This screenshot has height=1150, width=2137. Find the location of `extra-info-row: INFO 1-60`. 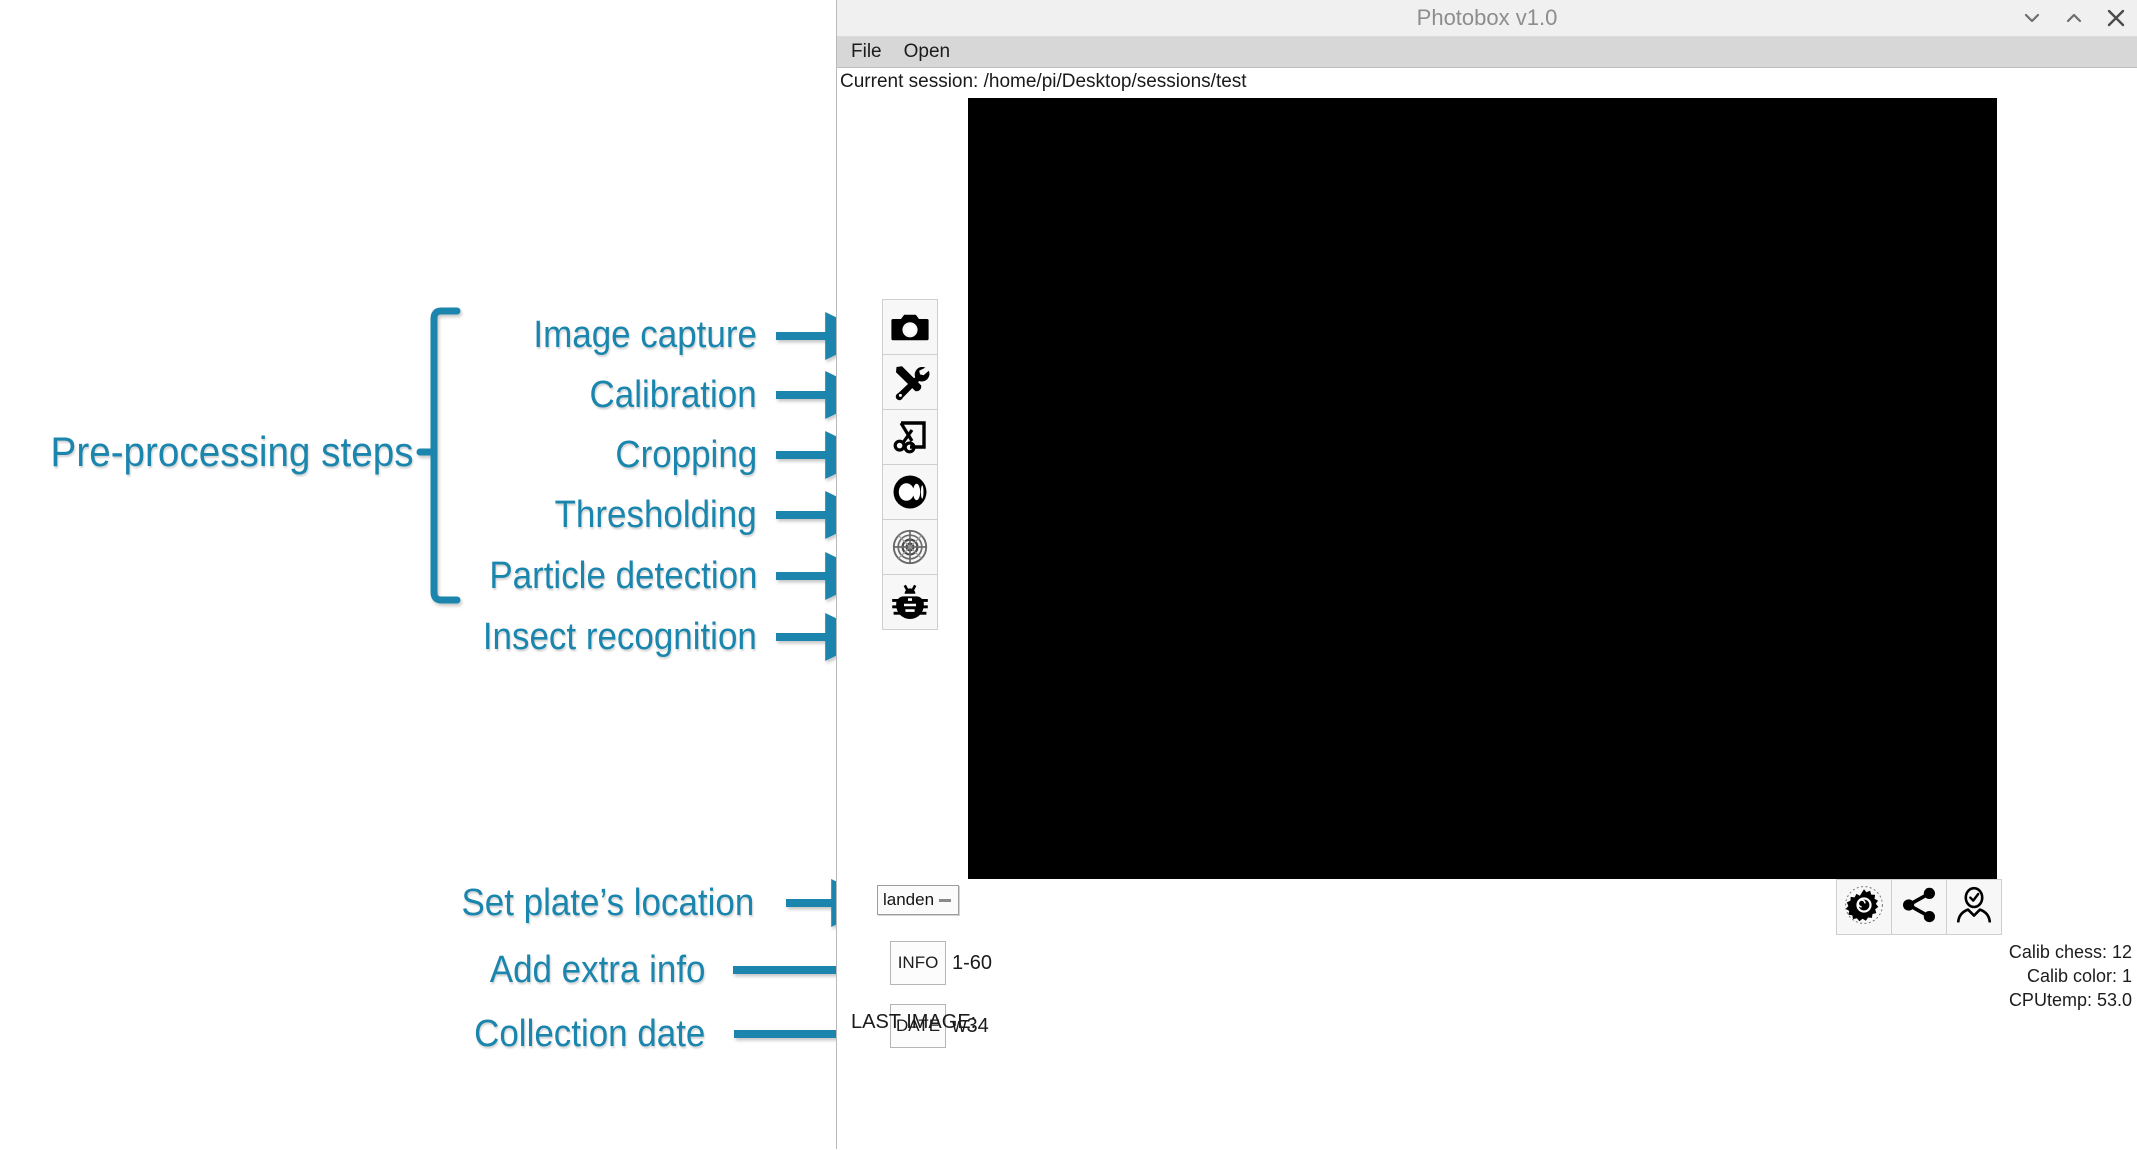

extra-info-row: INFO 1-60 is located at coordinates (941, 963).